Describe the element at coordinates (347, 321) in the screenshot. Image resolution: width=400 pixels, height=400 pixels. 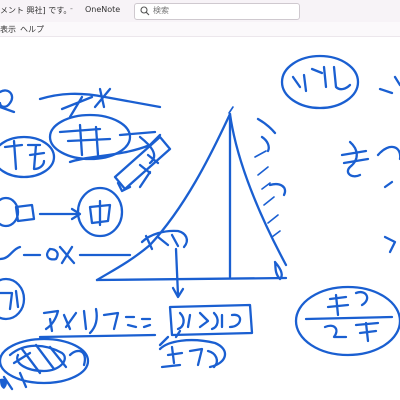
I see `ink-fraction-circle` at that location.